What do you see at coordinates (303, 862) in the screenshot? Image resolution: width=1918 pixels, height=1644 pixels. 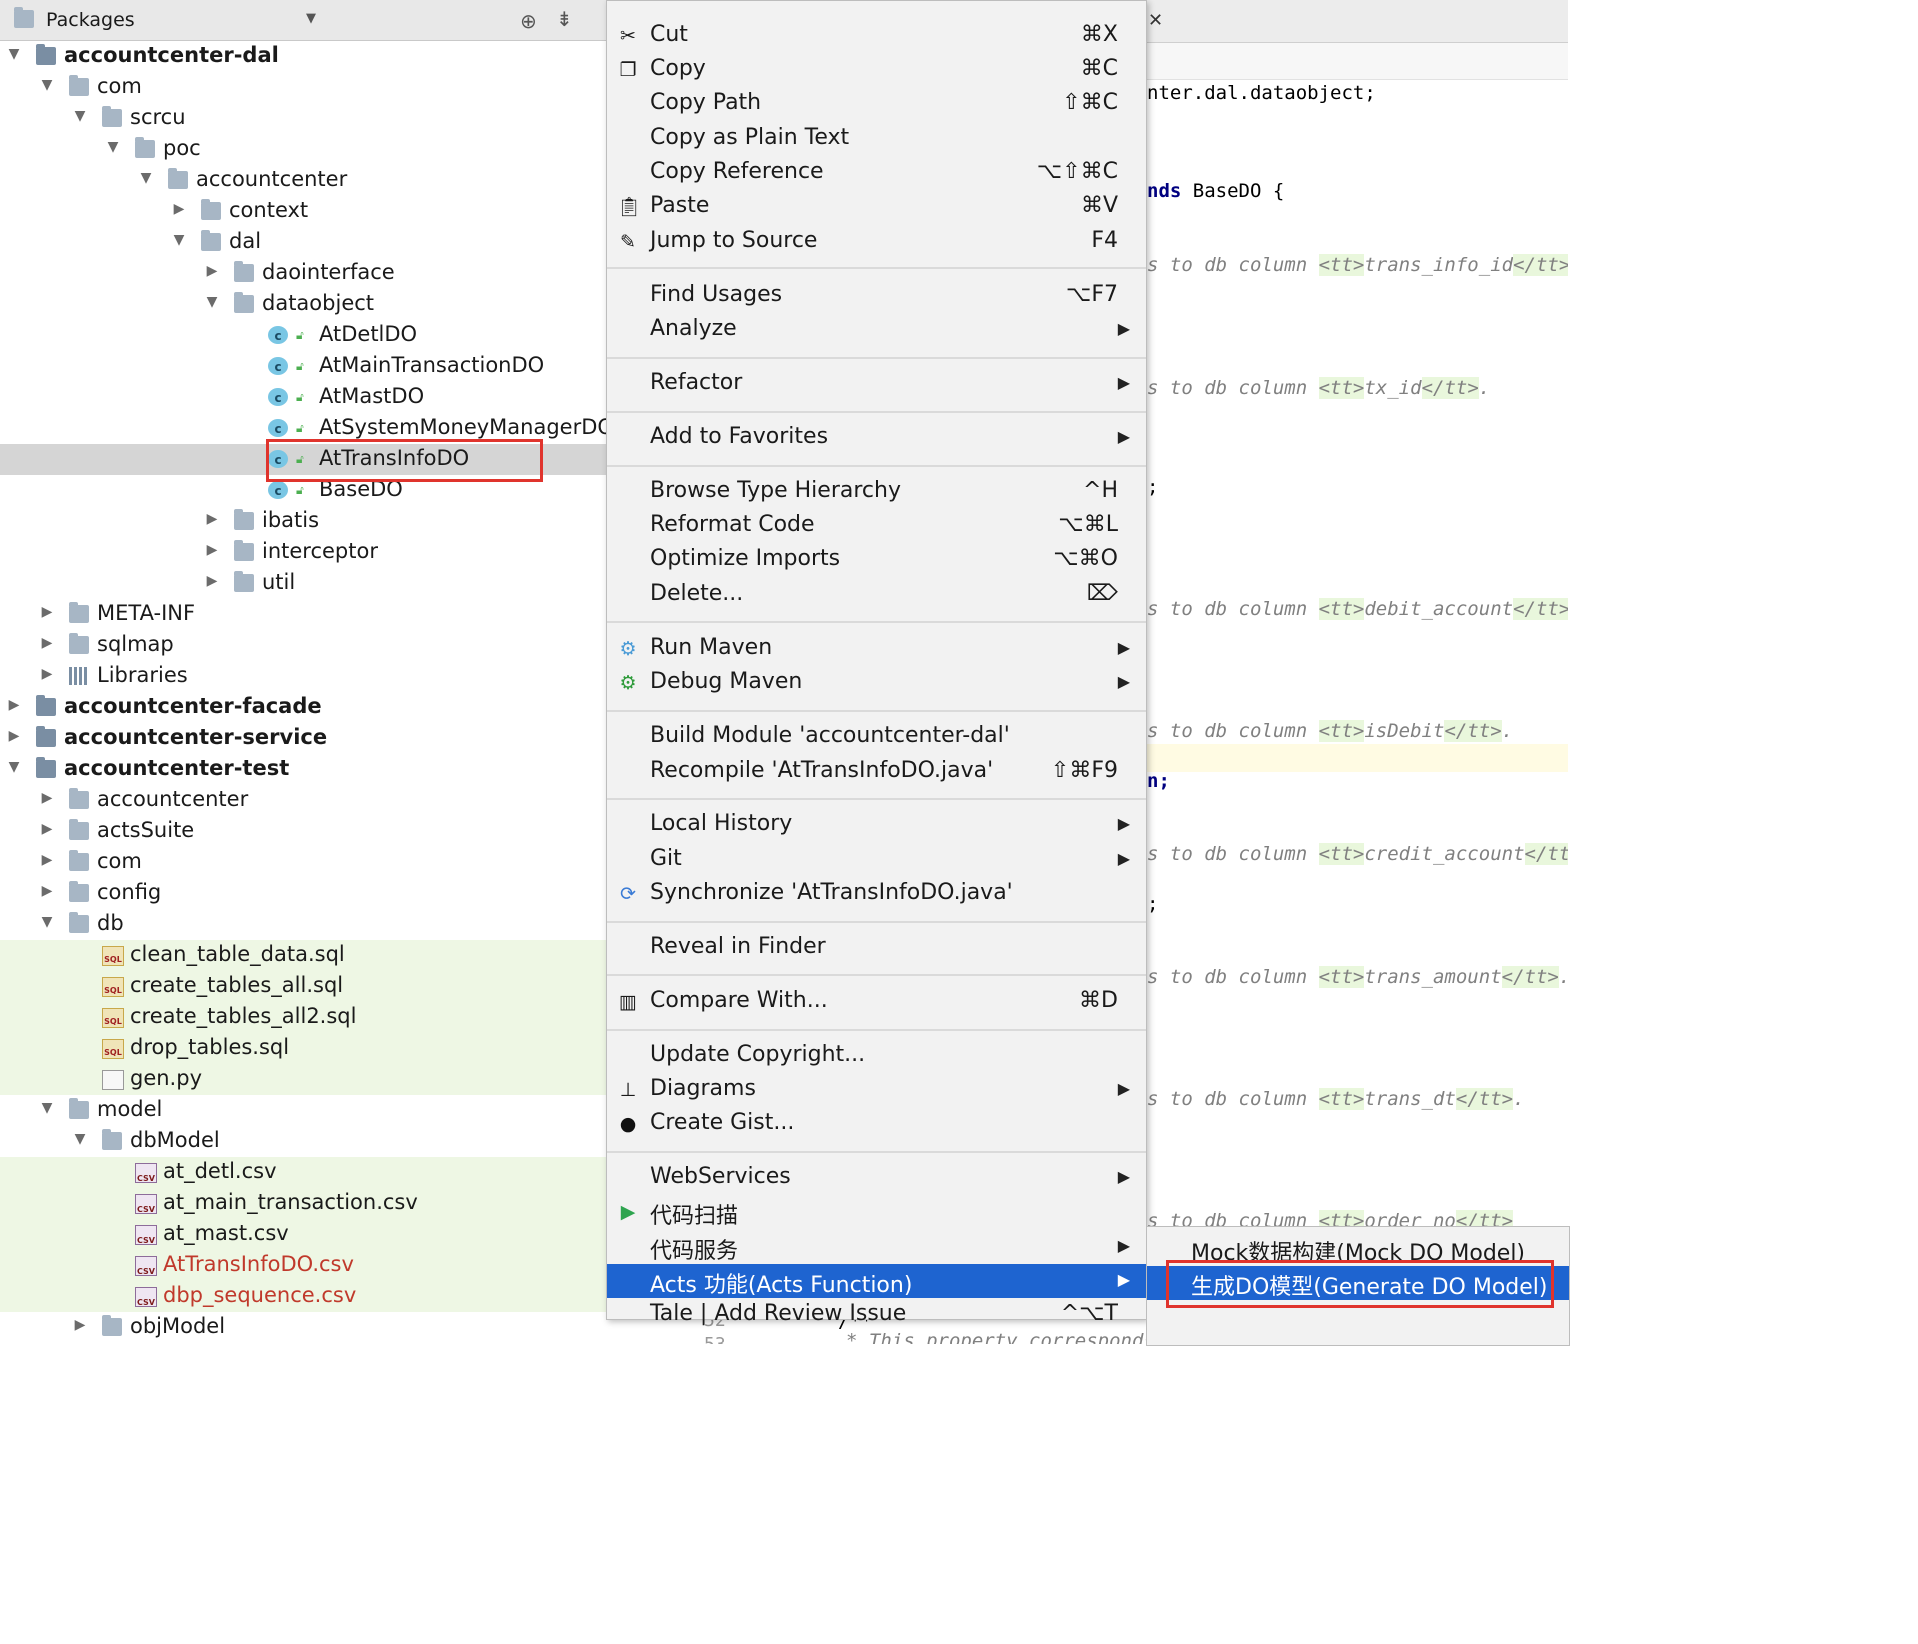 I see `tree-row: ▶ com` at bounding box center [303, 862].